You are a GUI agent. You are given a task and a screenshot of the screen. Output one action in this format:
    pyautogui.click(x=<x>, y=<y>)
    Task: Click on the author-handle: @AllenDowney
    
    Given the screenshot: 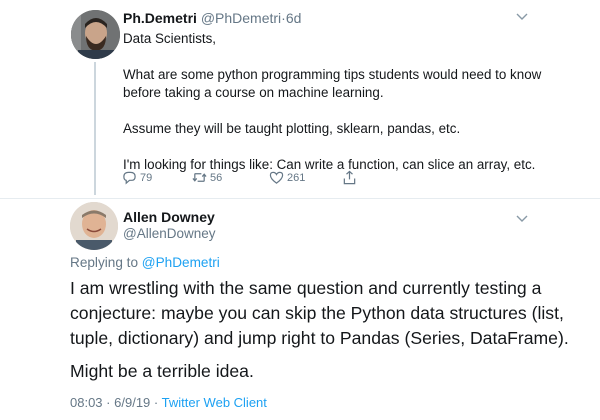 What is the action you would take?
    pyautogui.click(x=169, y=233)
    